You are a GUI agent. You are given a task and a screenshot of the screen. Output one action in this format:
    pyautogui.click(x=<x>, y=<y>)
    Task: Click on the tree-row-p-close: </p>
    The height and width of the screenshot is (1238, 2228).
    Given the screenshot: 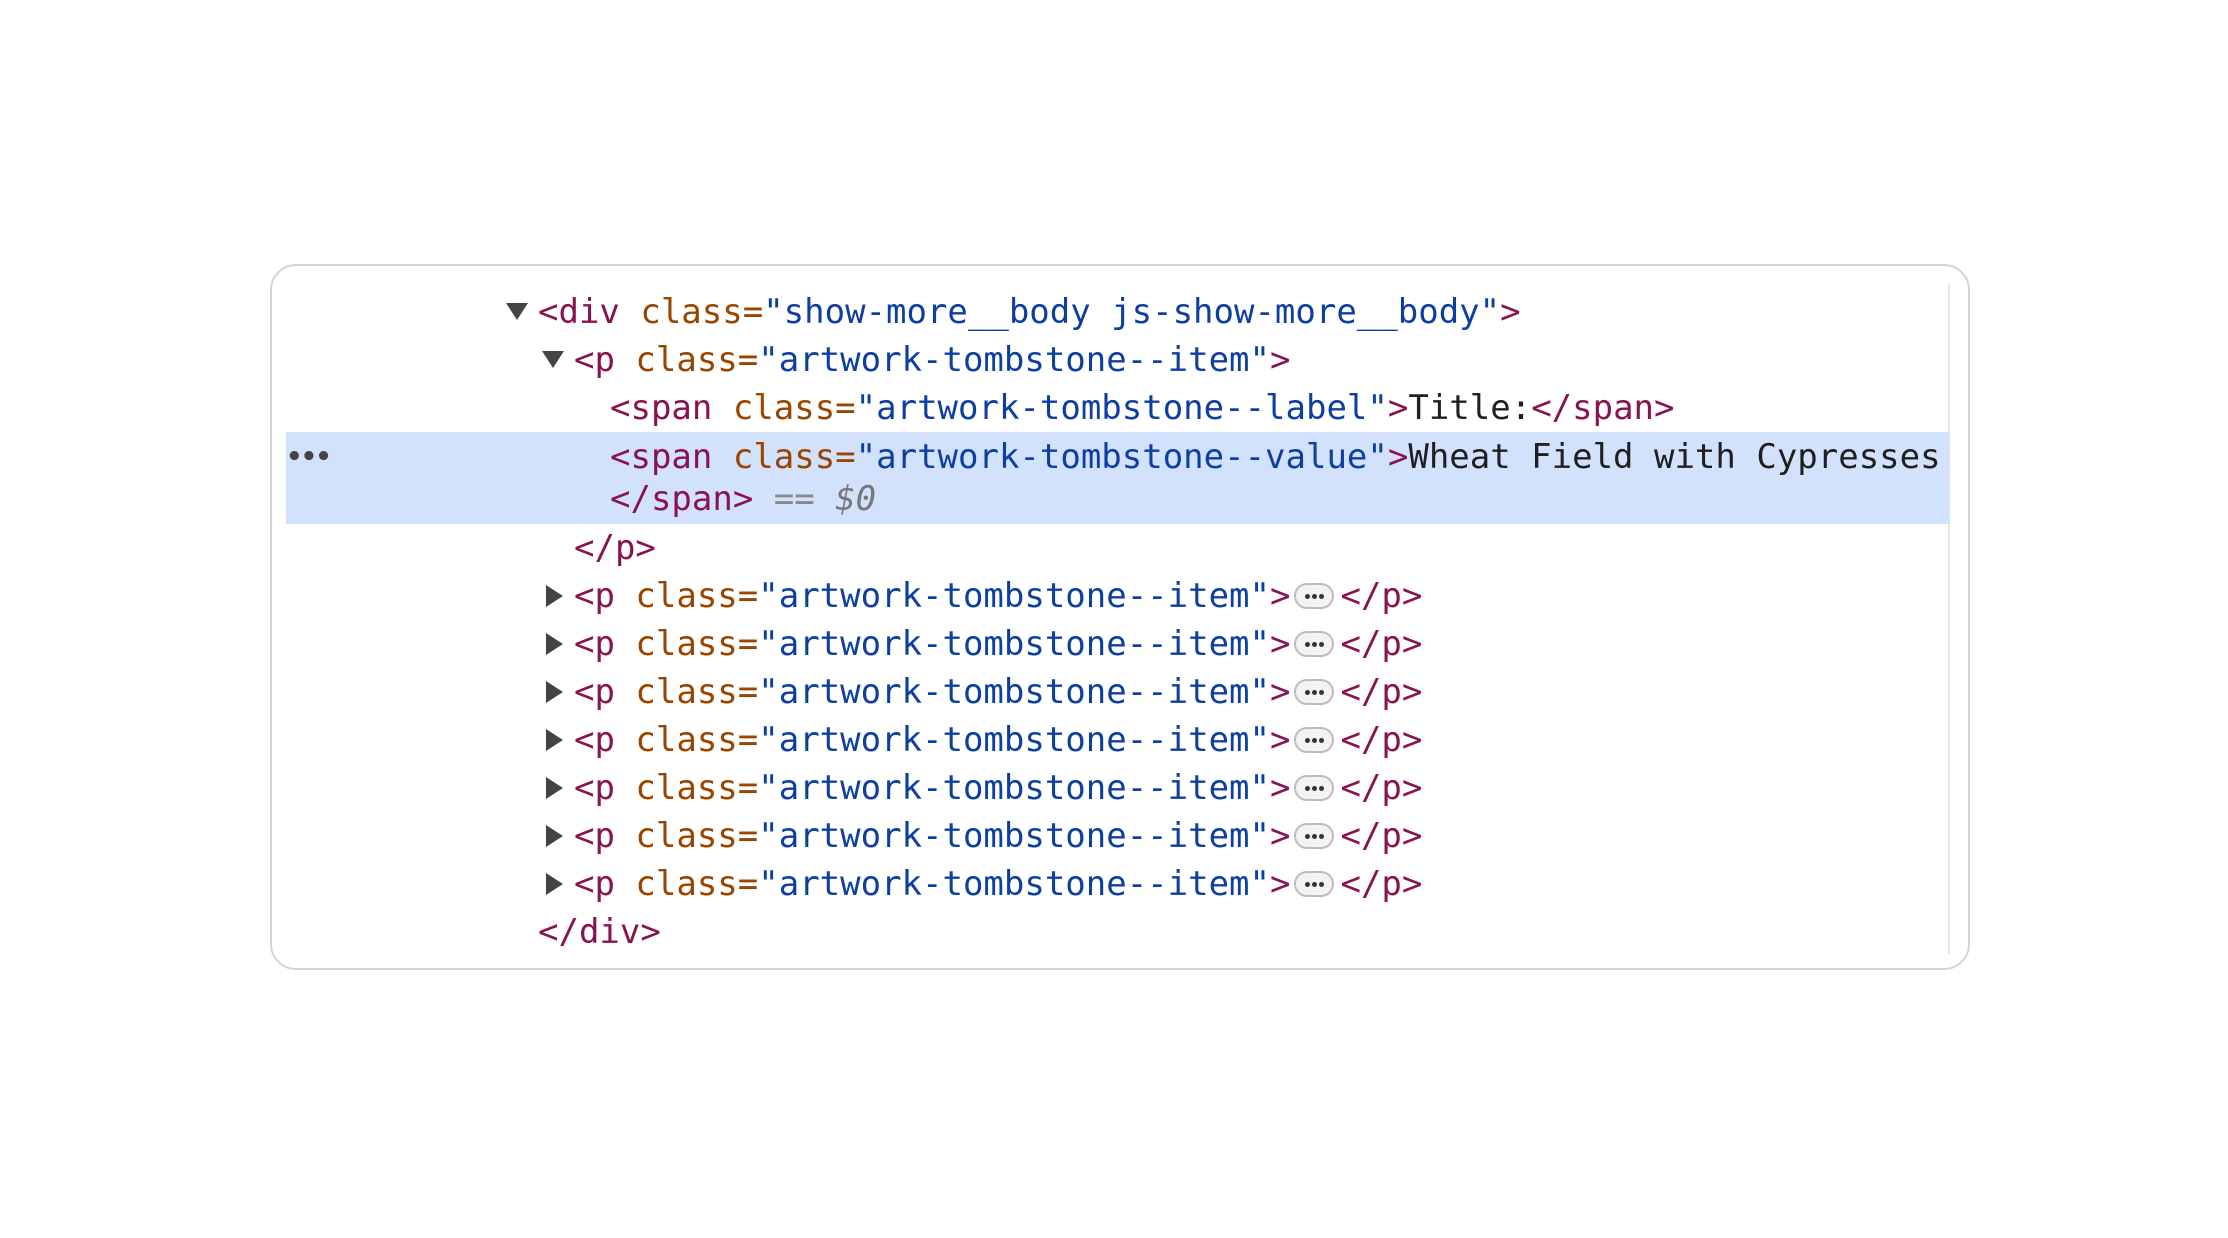 What is the action you would take?
    pyautogui.click(x=1118, y=548)
    